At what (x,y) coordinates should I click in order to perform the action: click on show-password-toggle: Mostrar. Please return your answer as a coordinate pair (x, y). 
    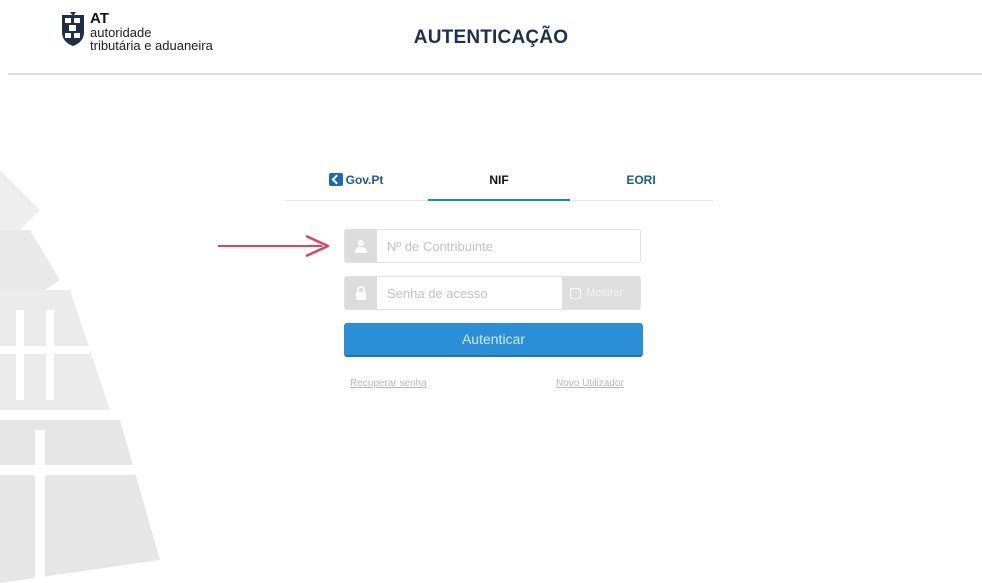
    Looking at the image, I should click on (601, 293).